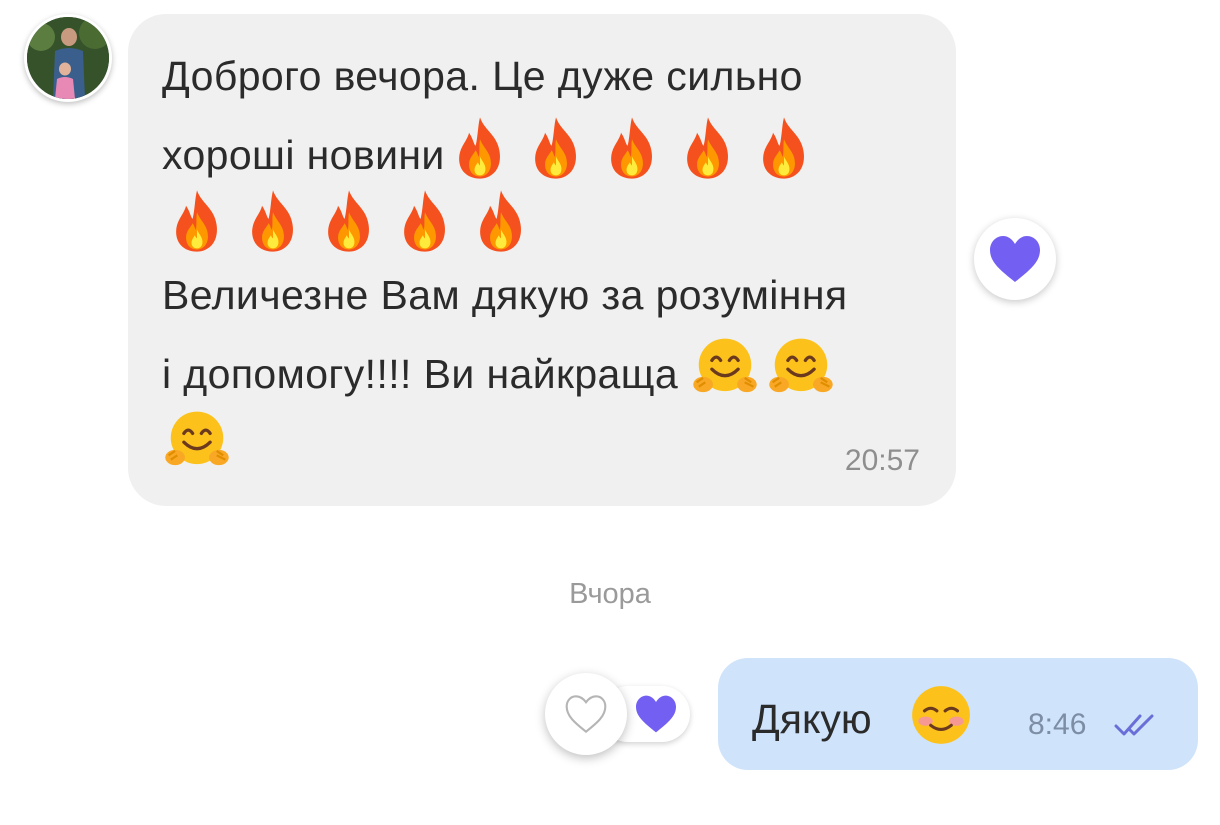 The image size is (1220, 825). What do you see at coordinates (505, 295) in the screenshot?
I see `message-line: Величезне Вам дякую за розуміння` at bounding box center [505, 295].